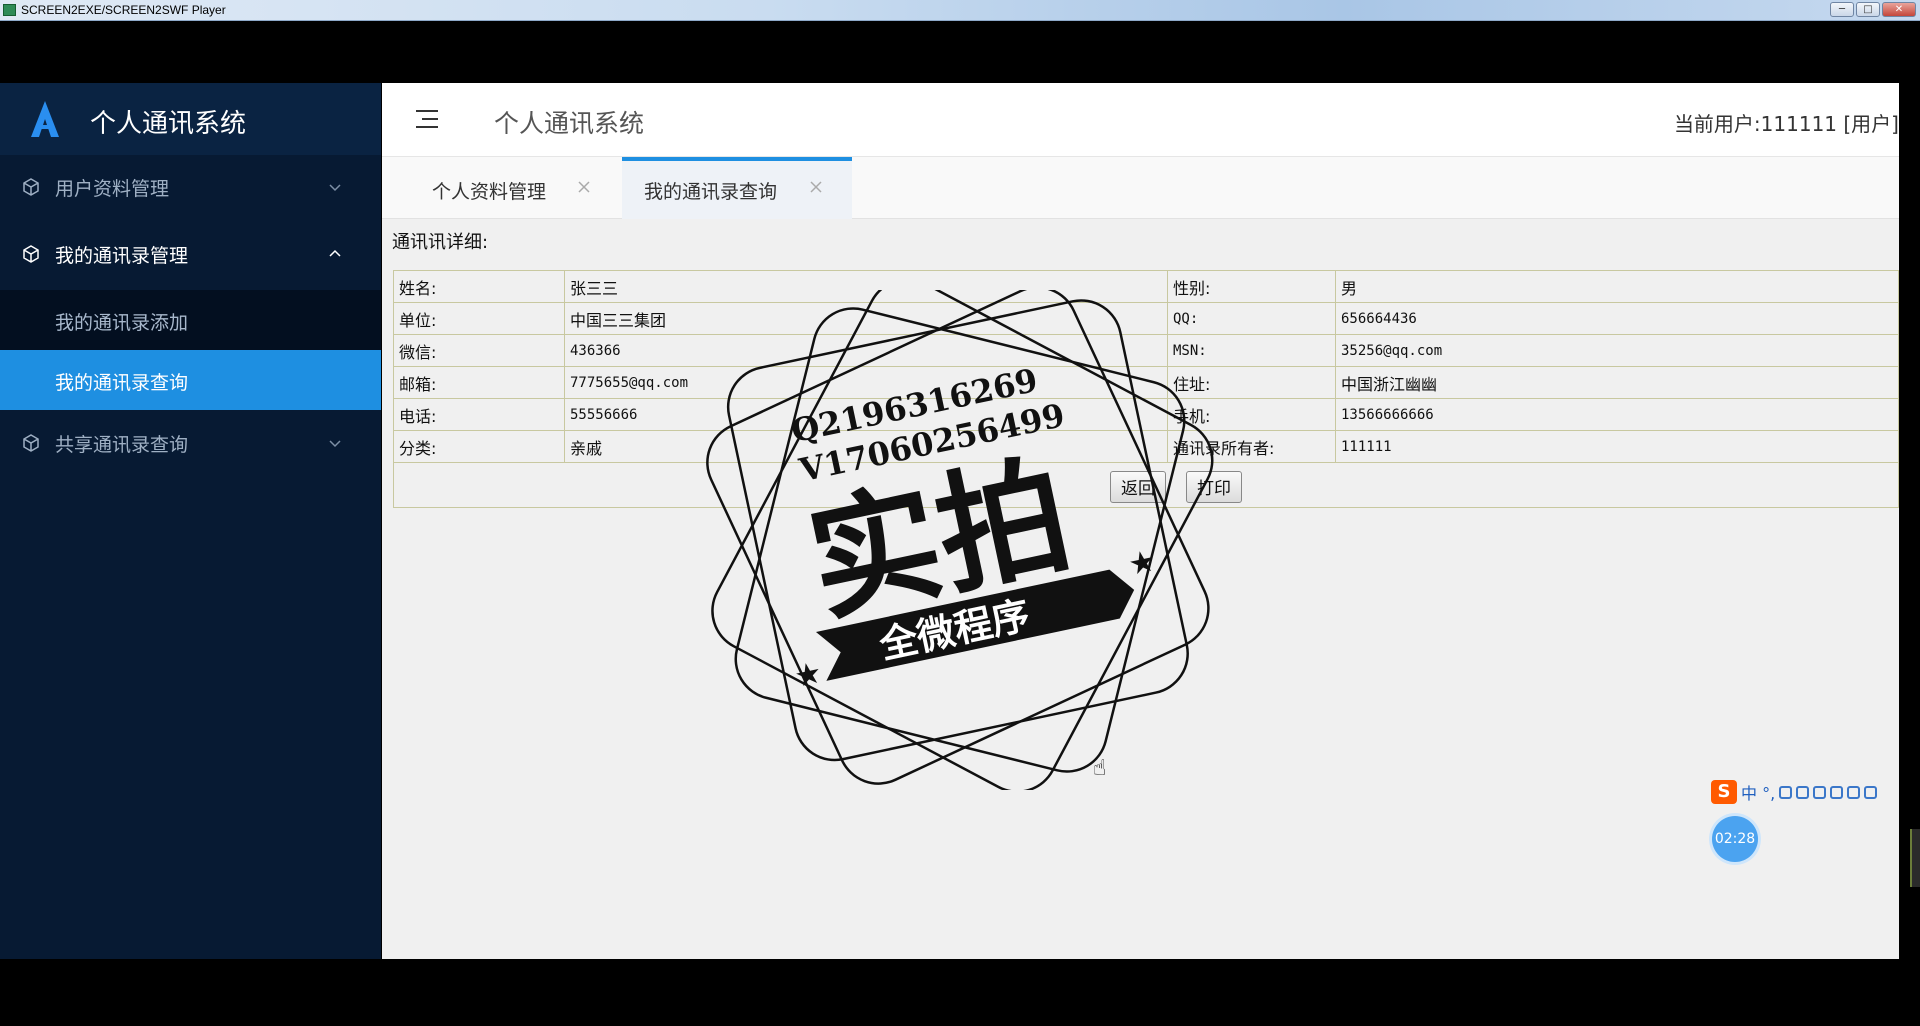 This screenshot has height=1026, width=1920. I want to click on button-cell: 返回 打印, so click(1146, 485).